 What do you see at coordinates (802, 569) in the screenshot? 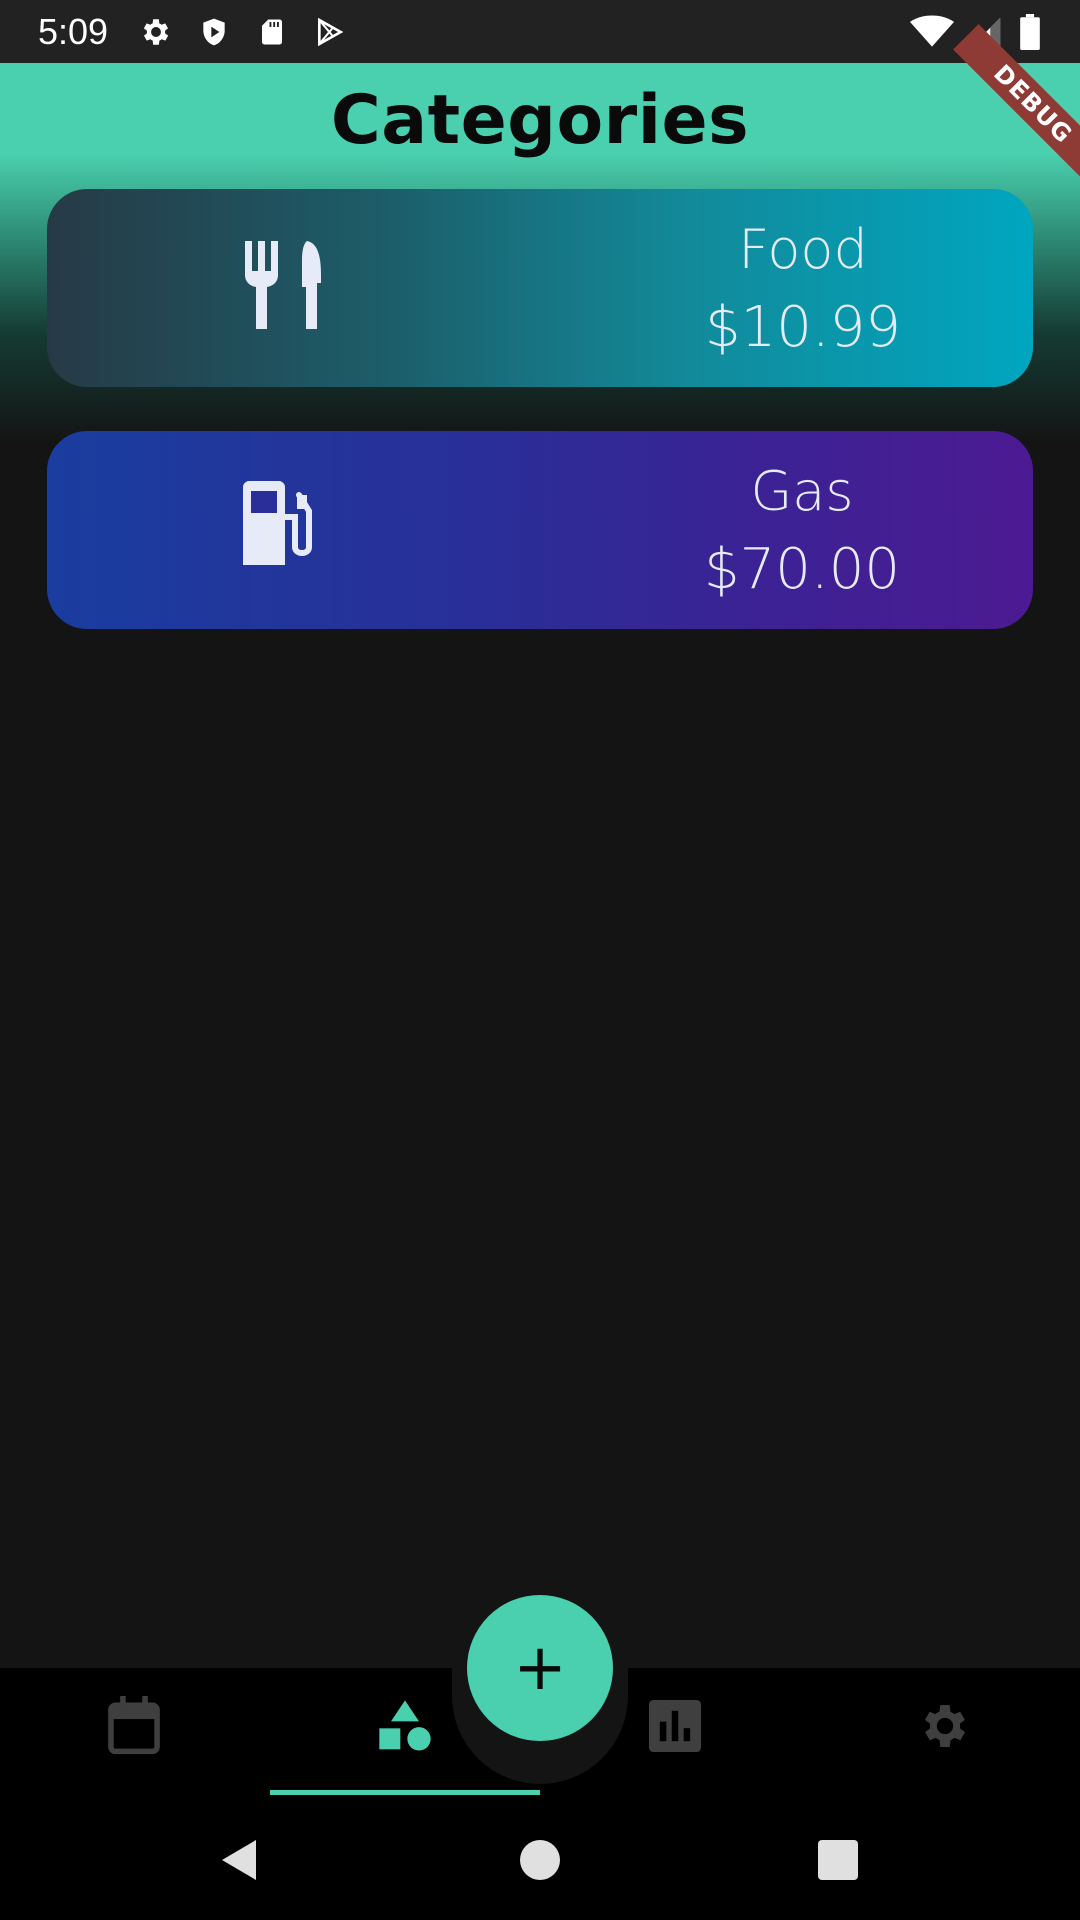
I see `category-amount: $70.00` at bounding box center [802, 569].